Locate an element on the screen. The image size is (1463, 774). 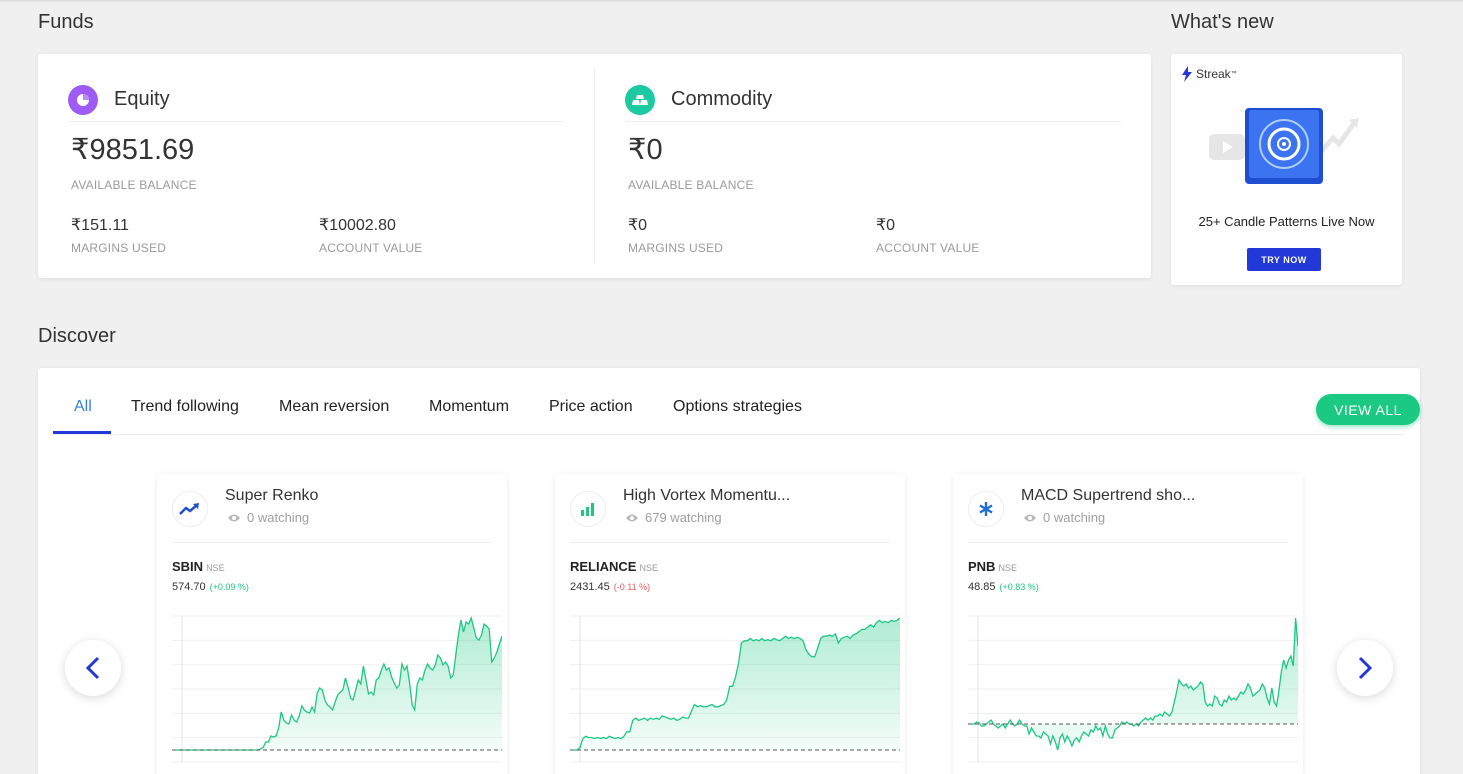
pie-chart-icon is located at coordinates (83, 99).